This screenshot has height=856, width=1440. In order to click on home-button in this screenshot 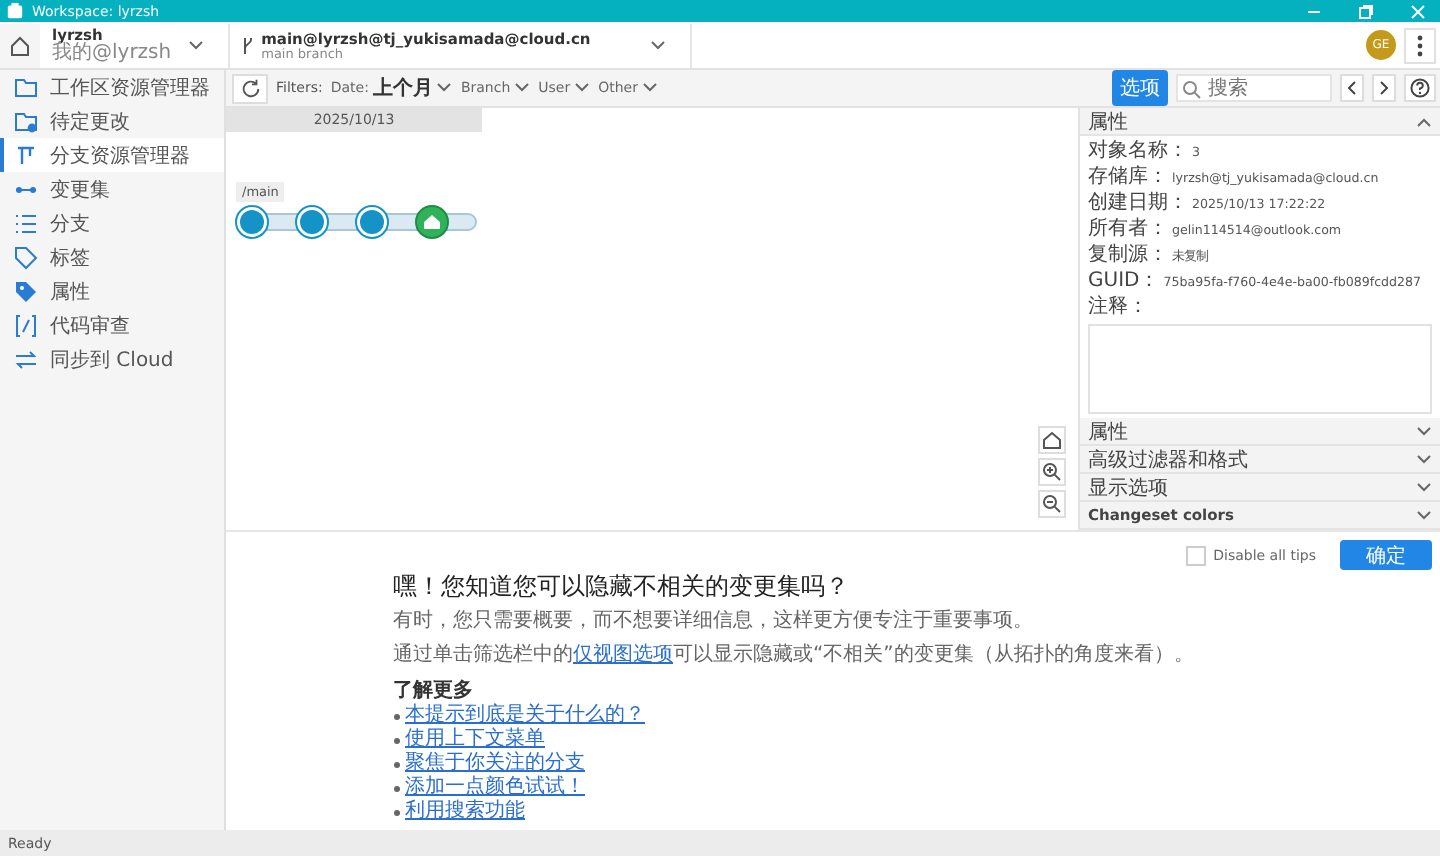, I will do `click(20, 45)`.